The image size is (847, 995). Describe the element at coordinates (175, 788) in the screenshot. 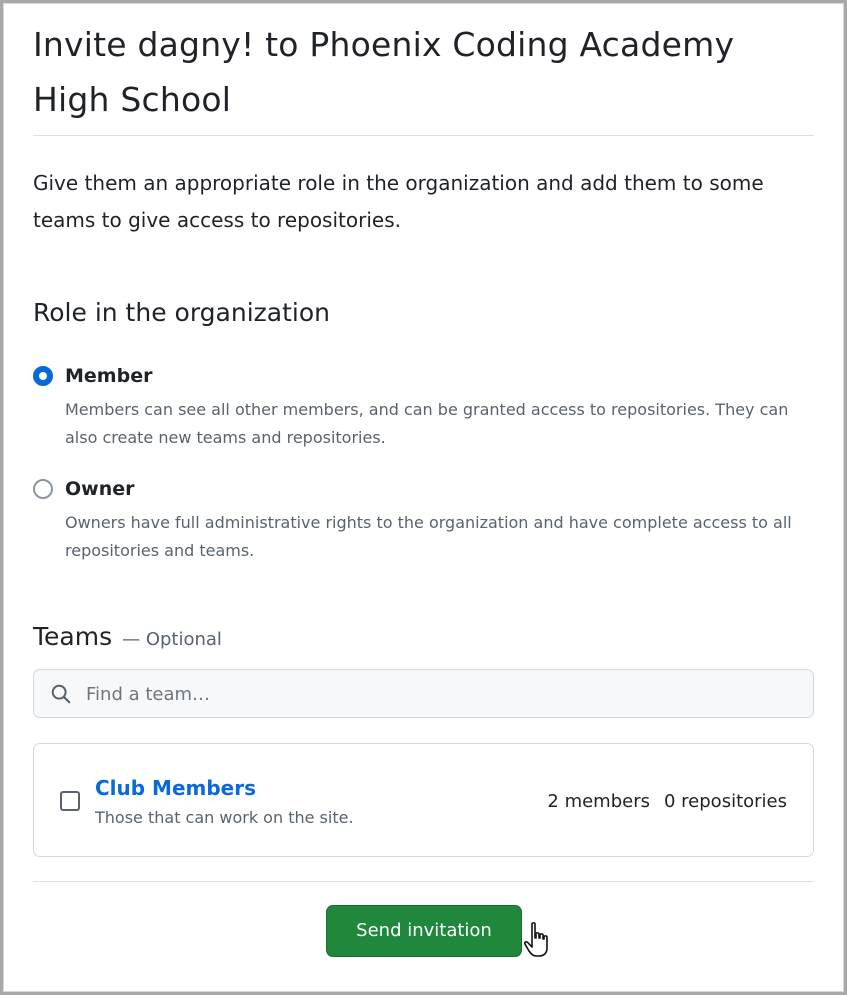

I see `team-name-link: Club Members` at that location.